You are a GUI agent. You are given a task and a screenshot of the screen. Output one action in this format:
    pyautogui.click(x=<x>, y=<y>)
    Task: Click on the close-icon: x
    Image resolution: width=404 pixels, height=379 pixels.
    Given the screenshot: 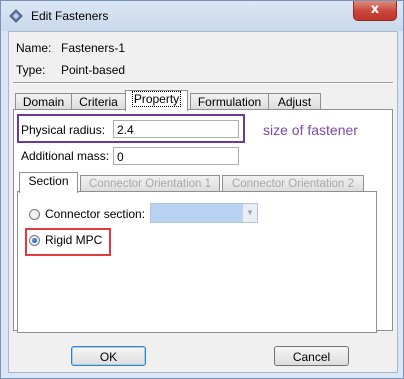 What is the action you would take?
    pyautogui.click(x=375, y=9)
    